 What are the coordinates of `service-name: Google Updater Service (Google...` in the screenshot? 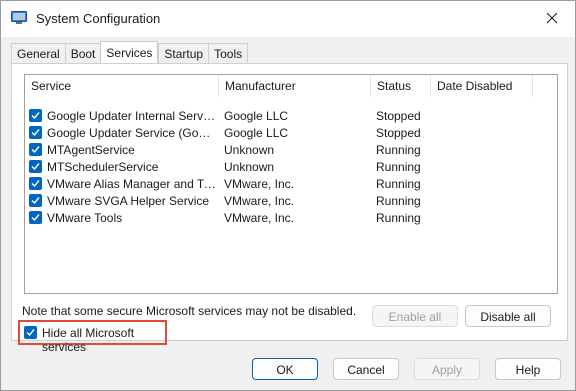 It's located at (132, 133).